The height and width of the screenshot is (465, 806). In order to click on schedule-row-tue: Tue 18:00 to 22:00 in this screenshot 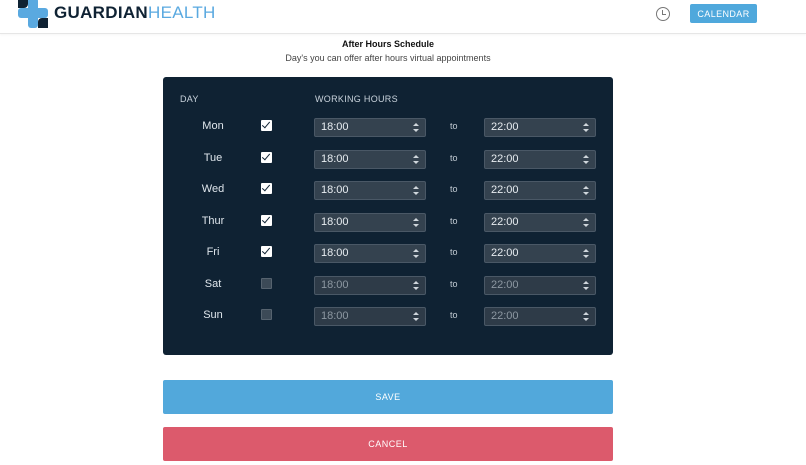, I will do `click(388, 159)`.